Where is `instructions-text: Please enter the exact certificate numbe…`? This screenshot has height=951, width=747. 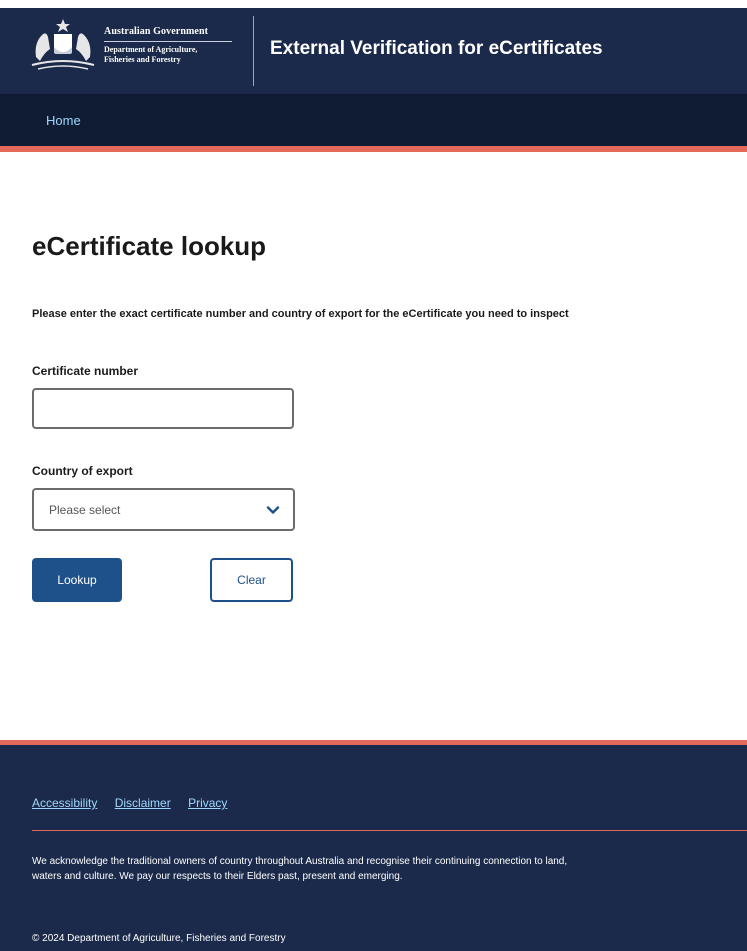
instructions-text: Please enter the exact certificate numbe… is located at coordinates (300, 314).